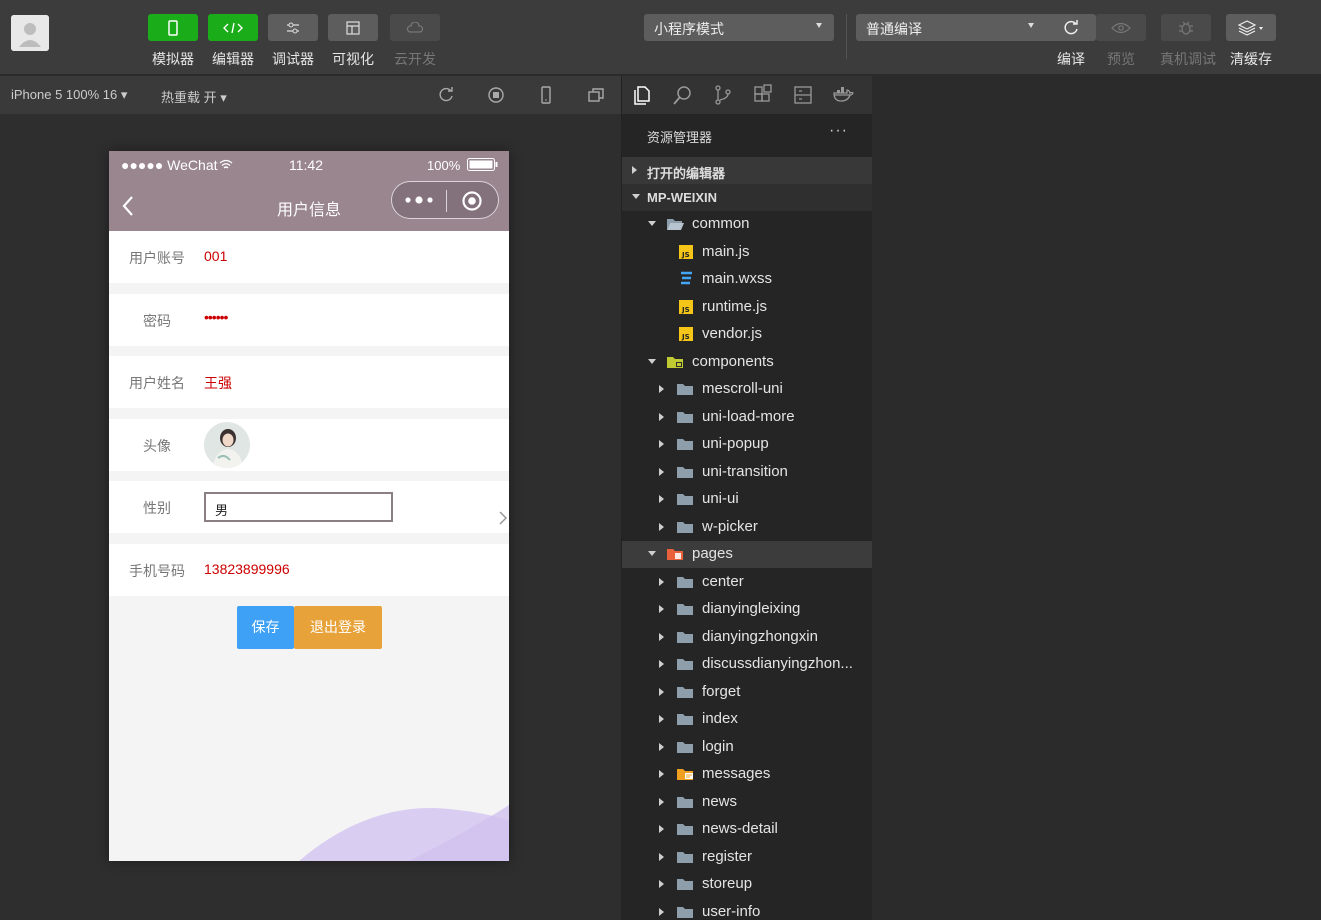 The width and height of the screenshot is (1321, 920). I want to click on compile-label: 编译, so click(1071, 59).